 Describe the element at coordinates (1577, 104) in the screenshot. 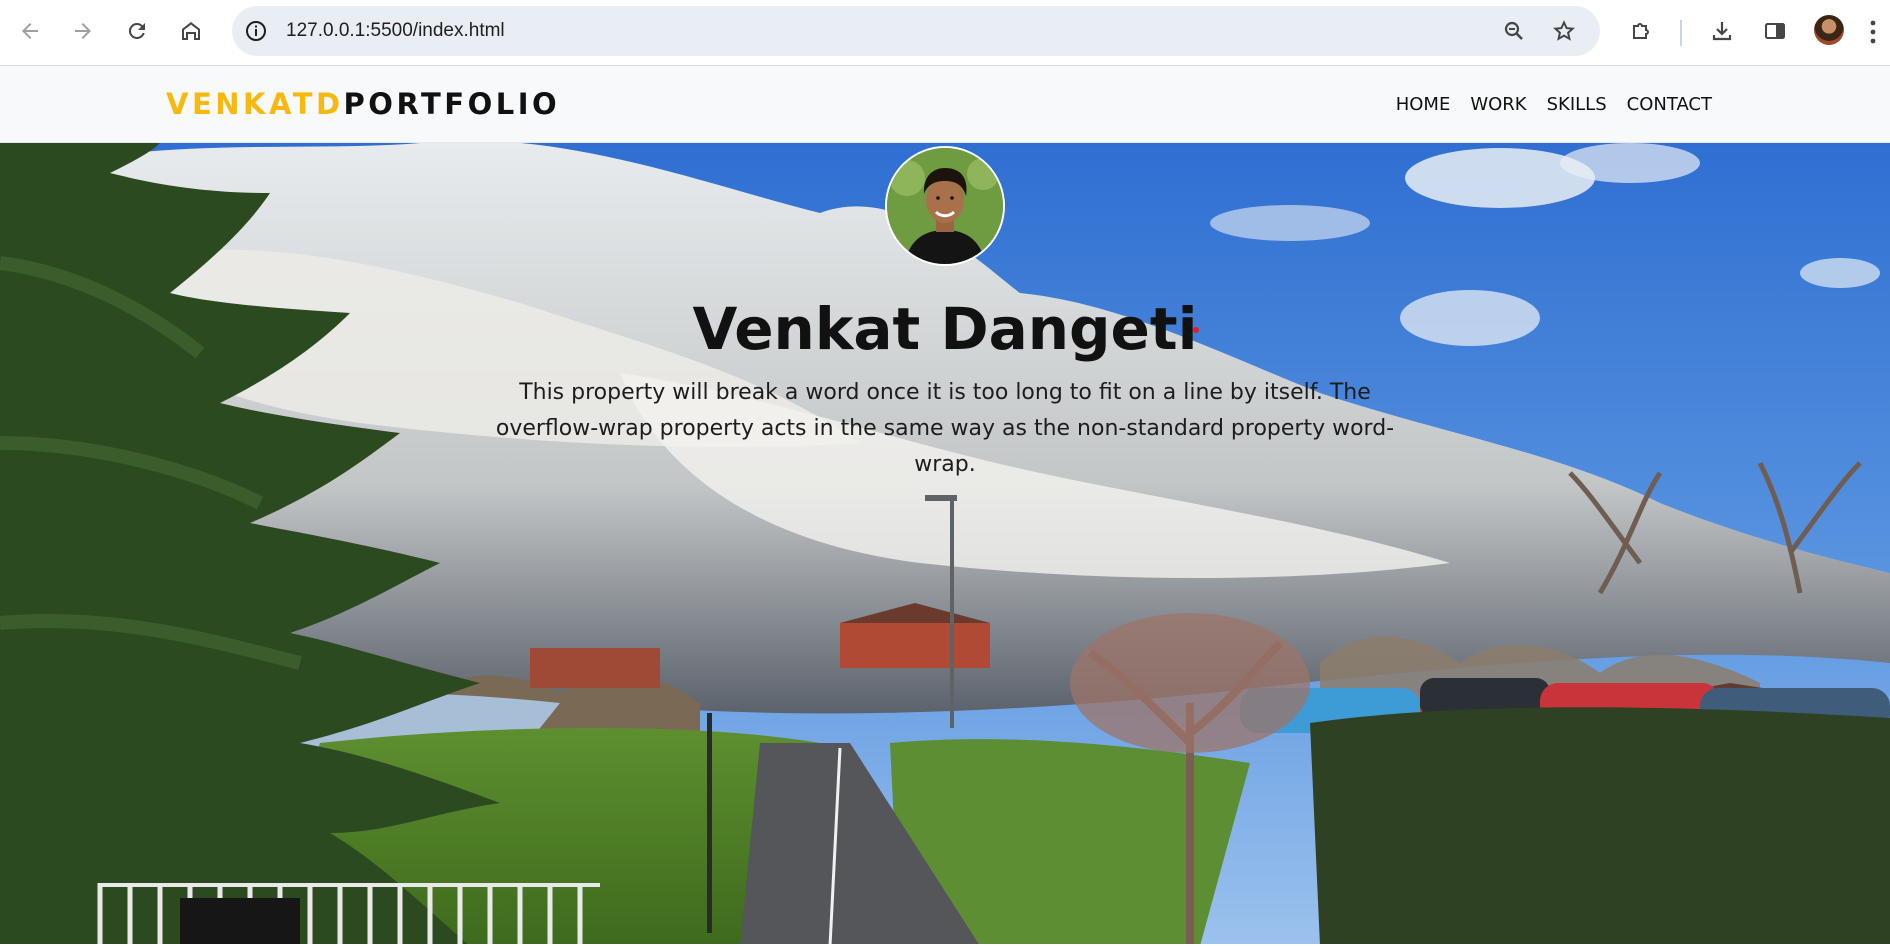

I see `nav-link-skills: SKILLS` at that location.